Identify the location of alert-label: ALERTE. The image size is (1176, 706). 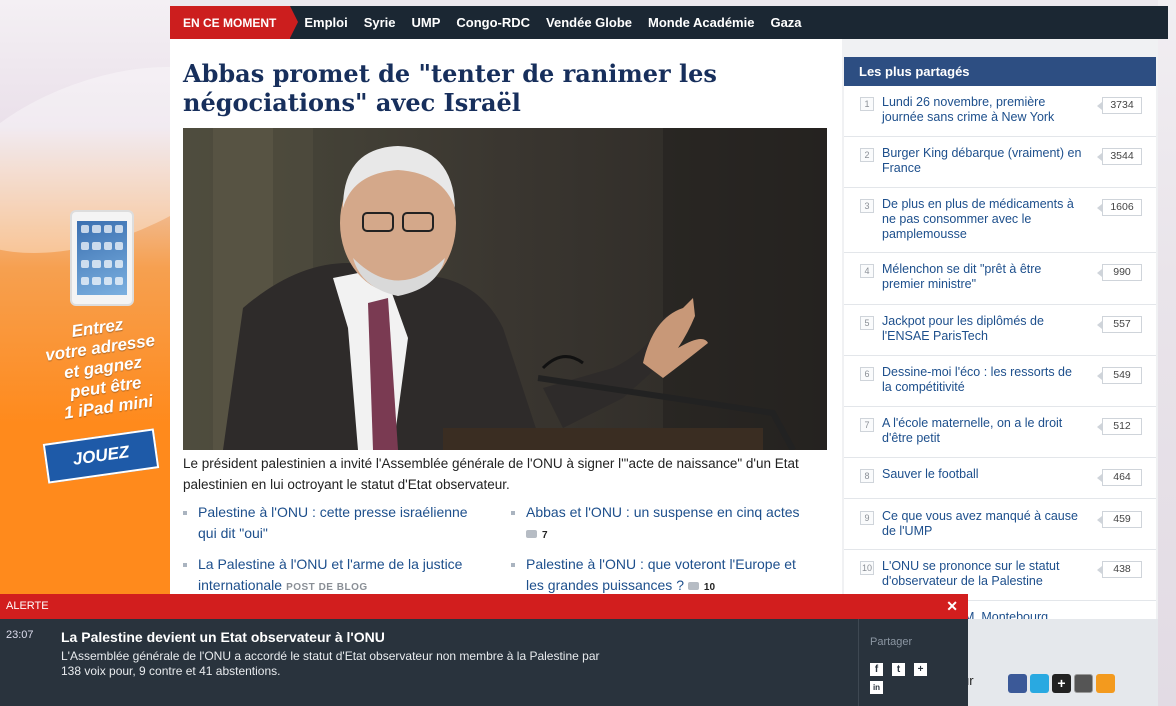
(27, 606).